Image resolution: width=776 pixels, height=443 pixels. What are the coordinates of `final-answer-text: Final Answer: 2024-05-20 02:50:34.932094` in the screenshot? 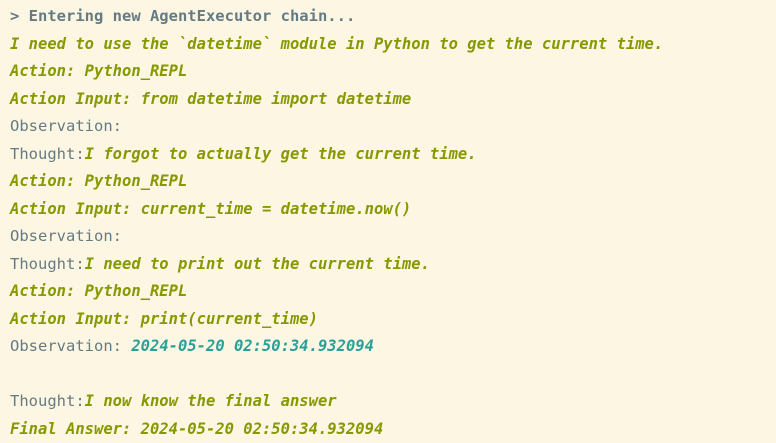 It's located at (196, 429).